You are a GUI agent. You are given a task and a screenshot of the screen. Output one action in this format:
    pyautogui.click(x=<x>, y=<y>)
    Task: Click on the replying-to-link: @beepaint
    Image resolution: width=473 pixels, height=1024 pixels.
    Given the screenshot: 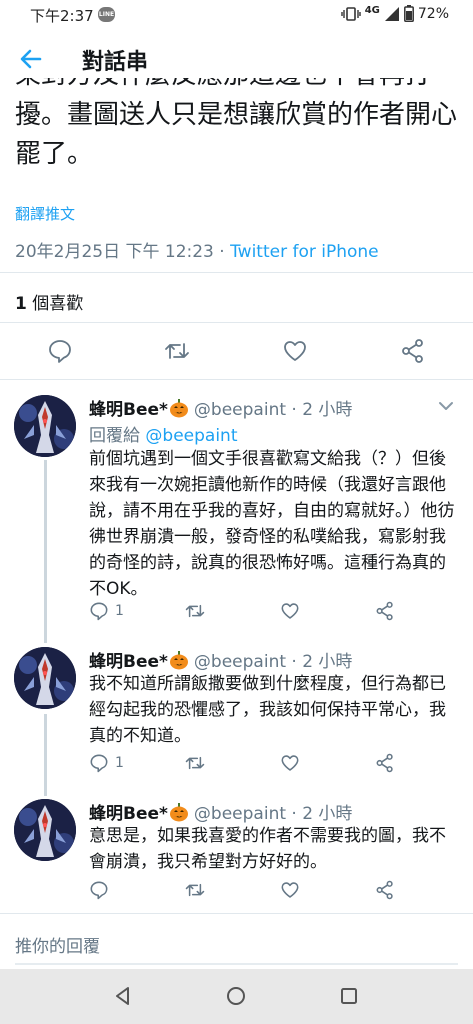 What is the action you would take?
    pyautogui.click(x=191, y=436)
    